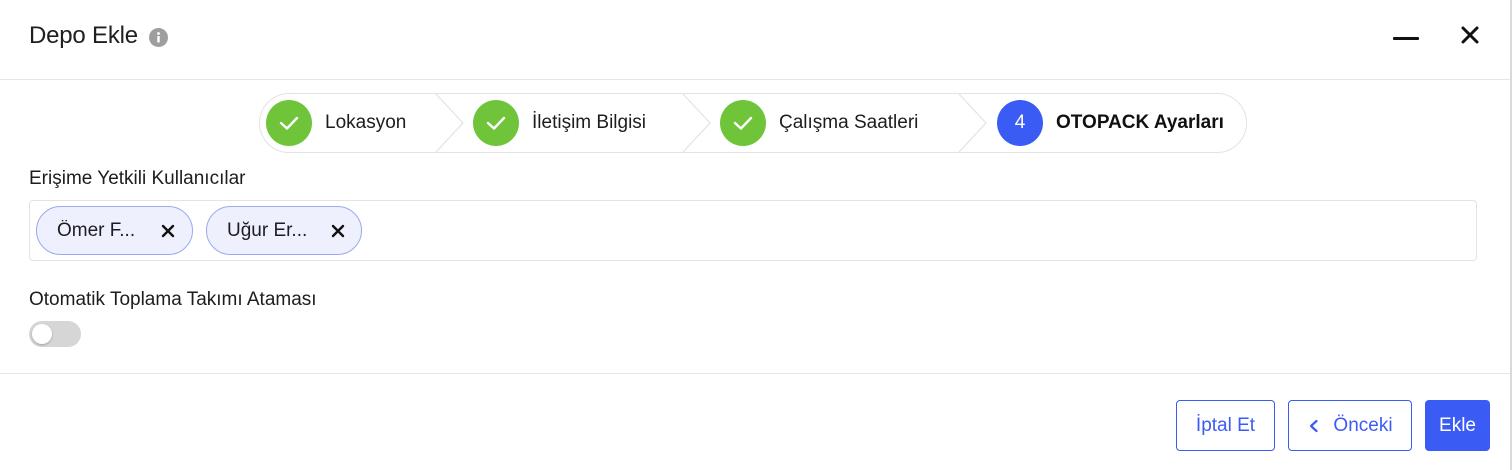 The image size is (1512, 470). I want to click on modal-title: Depo Ekle, so click(83, 35).